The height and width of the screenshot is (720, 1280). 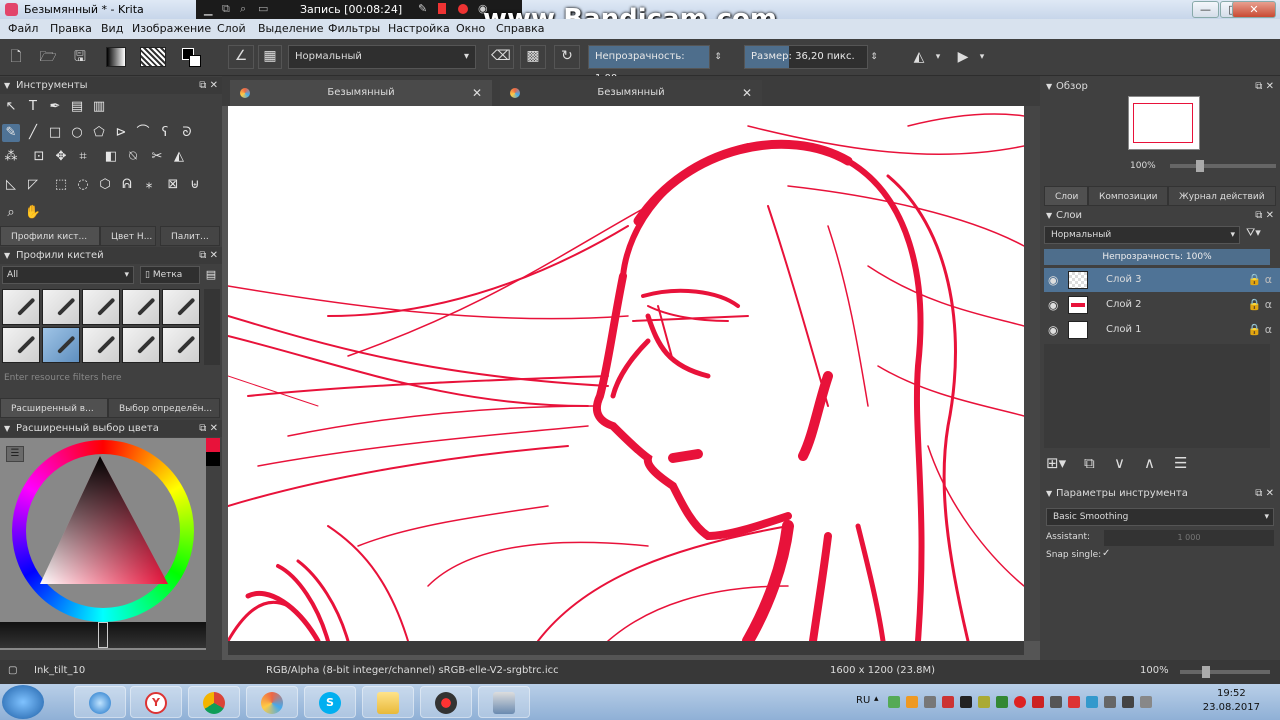 I want to click on tray-green-icon, so click(x=1002, y=702).